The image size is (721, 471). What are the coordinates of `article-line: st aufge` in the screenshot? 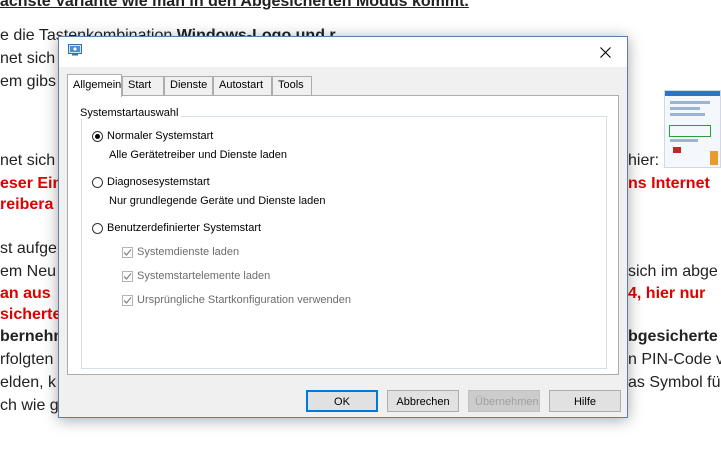 It's located at (28, 248).